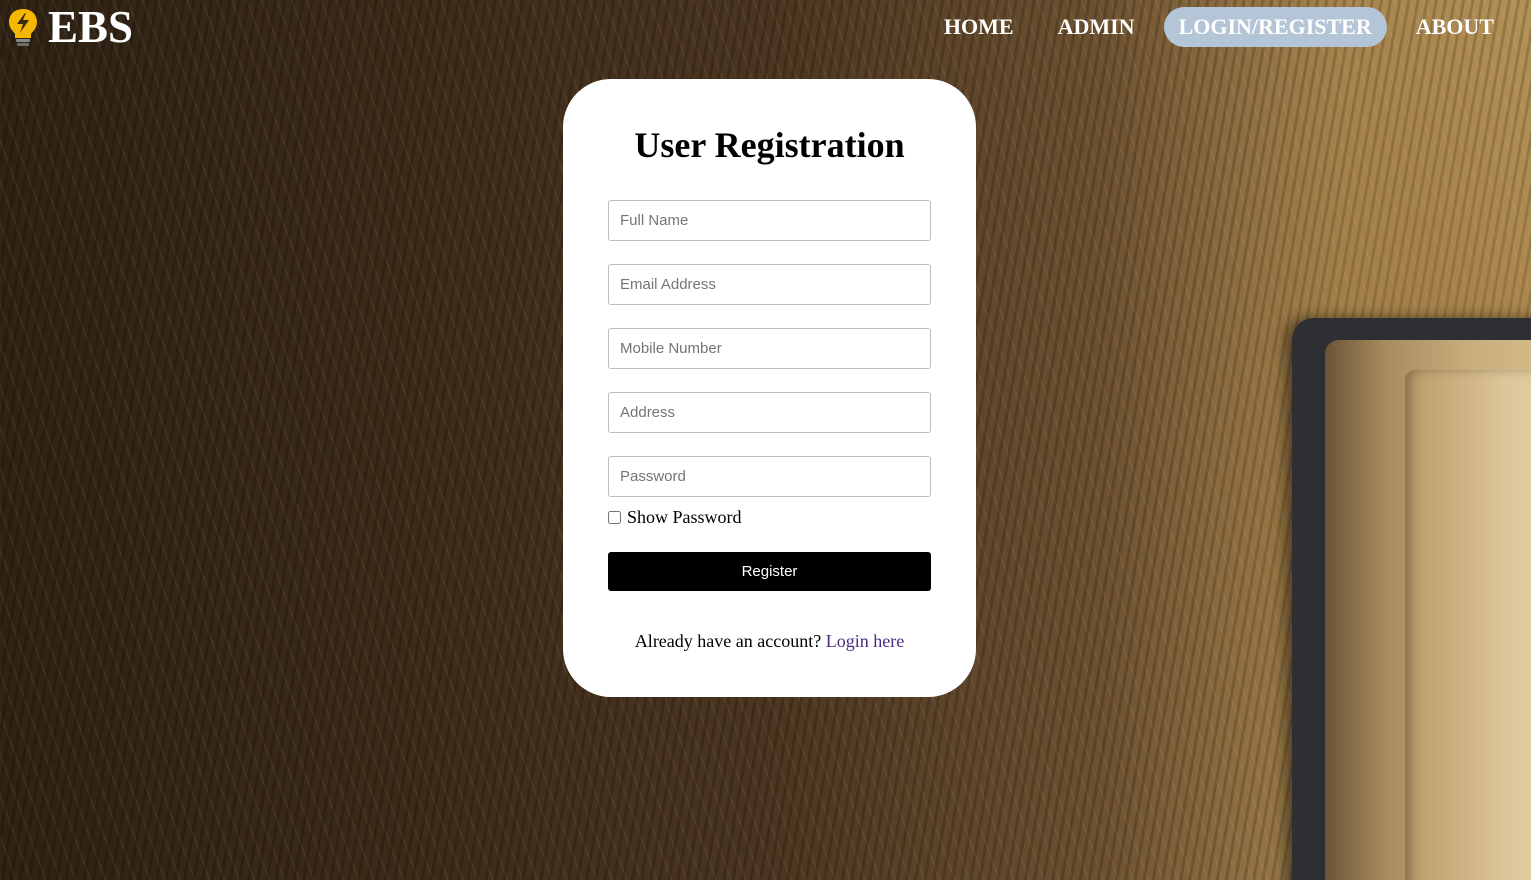 This screenshot has width=1531, height=880. I want to click on nav-admin: ADMIN, so click(1096, 27).